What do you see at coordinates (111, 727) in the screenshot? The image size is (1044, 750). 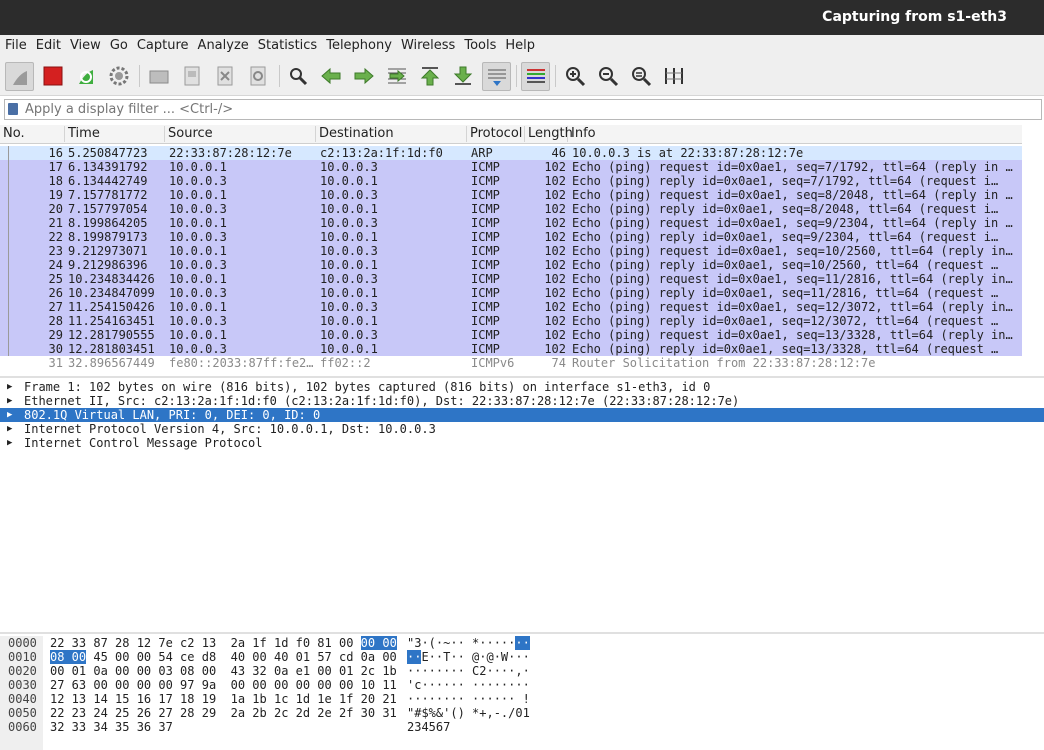 I see `bytes-hex: 32 33 34 35 36 37` at bounding box center [111, 727].